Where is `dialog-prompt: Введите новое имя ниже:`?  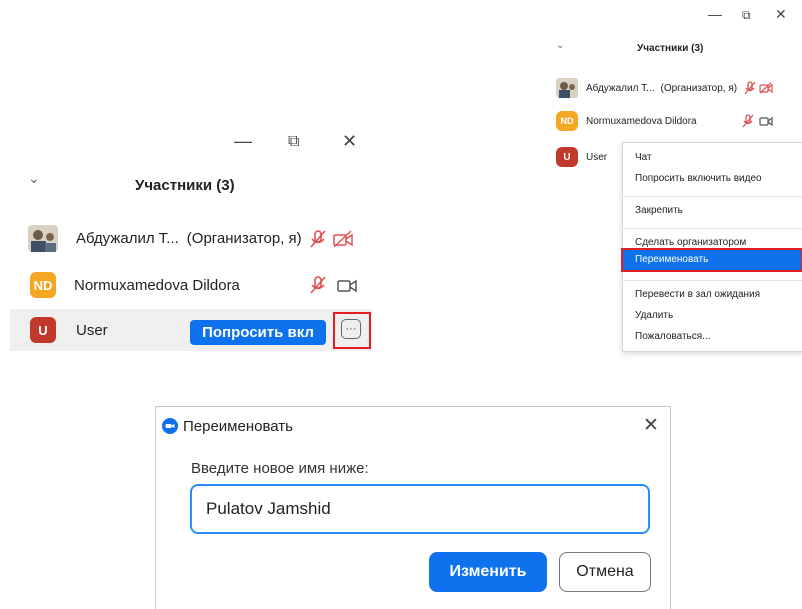 dialog-prompt: Введите новое имя ниже: is located at coordinates (280, 468).